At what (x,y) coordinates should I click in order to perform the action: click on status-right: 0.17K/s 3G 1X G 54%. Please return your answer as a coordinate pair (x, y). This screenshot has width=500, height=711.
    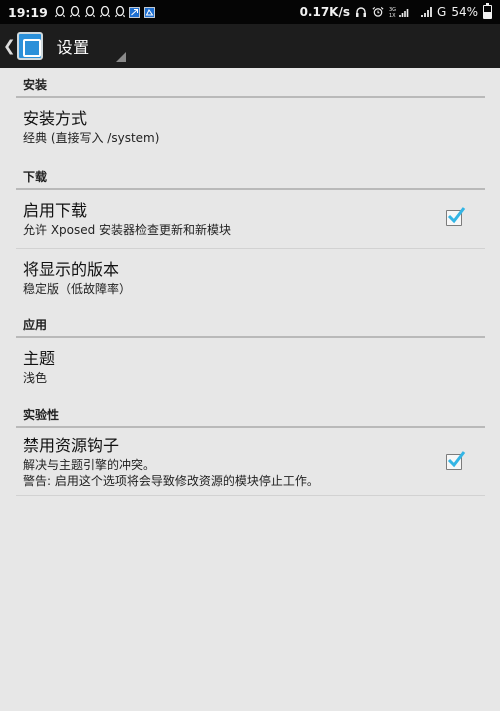
    Looking at the image, I should click on (395, 11).